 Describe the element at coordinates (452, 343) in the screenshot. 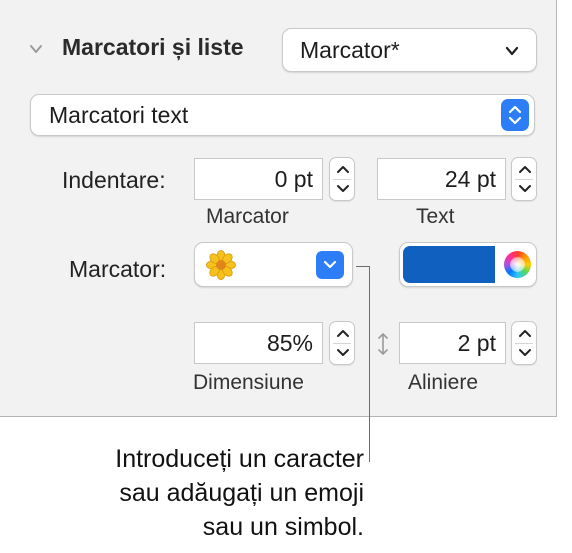

I see `align-field: 2 pt` at that location.